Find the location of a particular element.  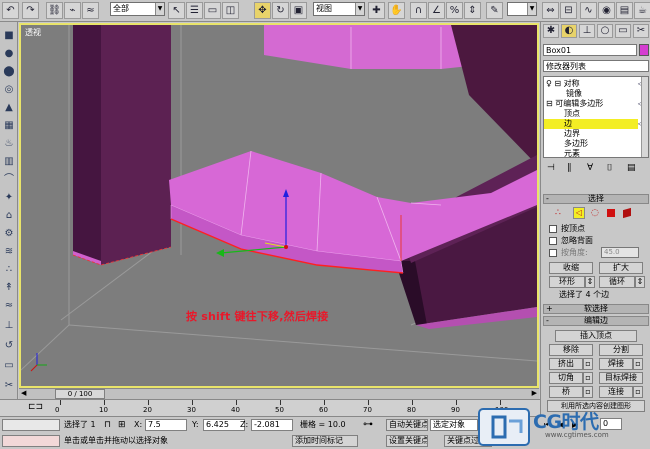

render-setup-icon: ▤ is located at coordinates (624, 10).